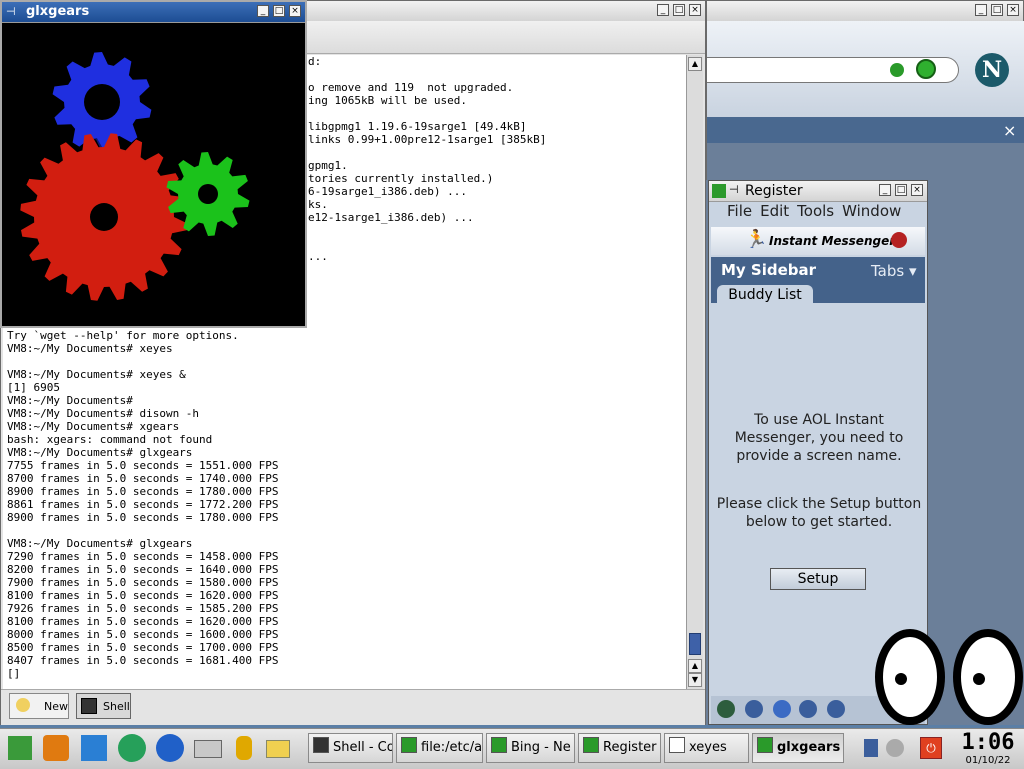  I want to click on aim-title-icon, so click(719, 191).